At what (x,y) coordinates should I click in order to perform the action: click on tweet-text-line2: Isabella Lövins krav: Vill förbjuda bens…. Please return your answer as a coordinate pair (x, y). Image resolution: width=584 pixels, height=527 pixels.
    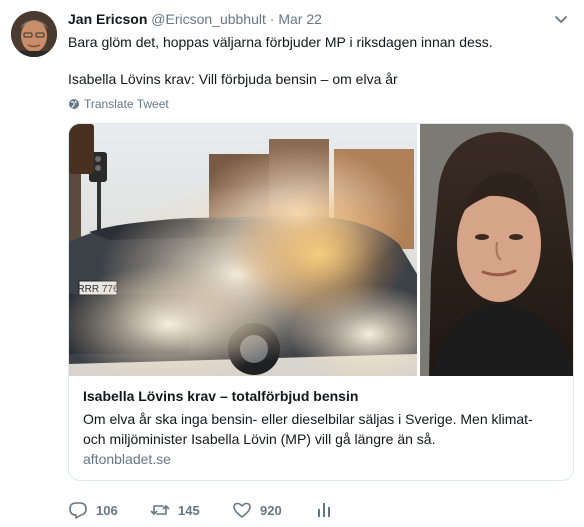
    Looking at the image, I should click on (233, 79).